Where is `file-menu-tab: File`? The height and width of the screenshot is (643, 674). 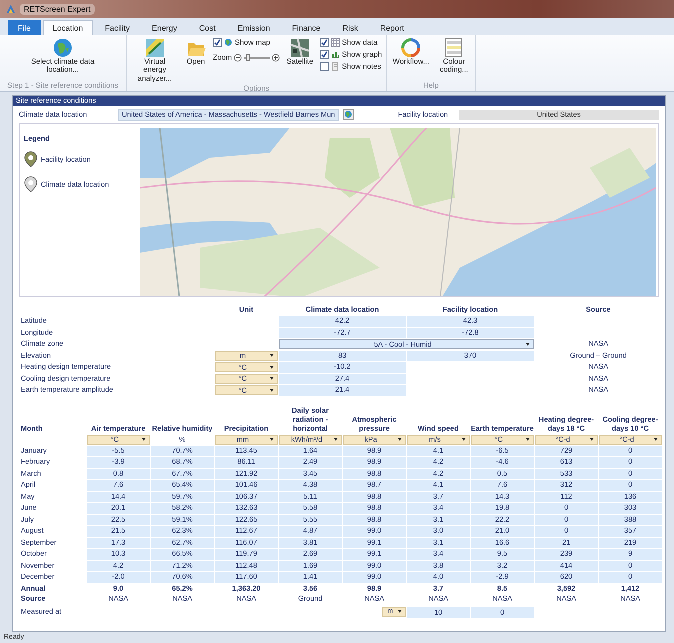 file-menu-tab: File is located at coordinates (24, 27).